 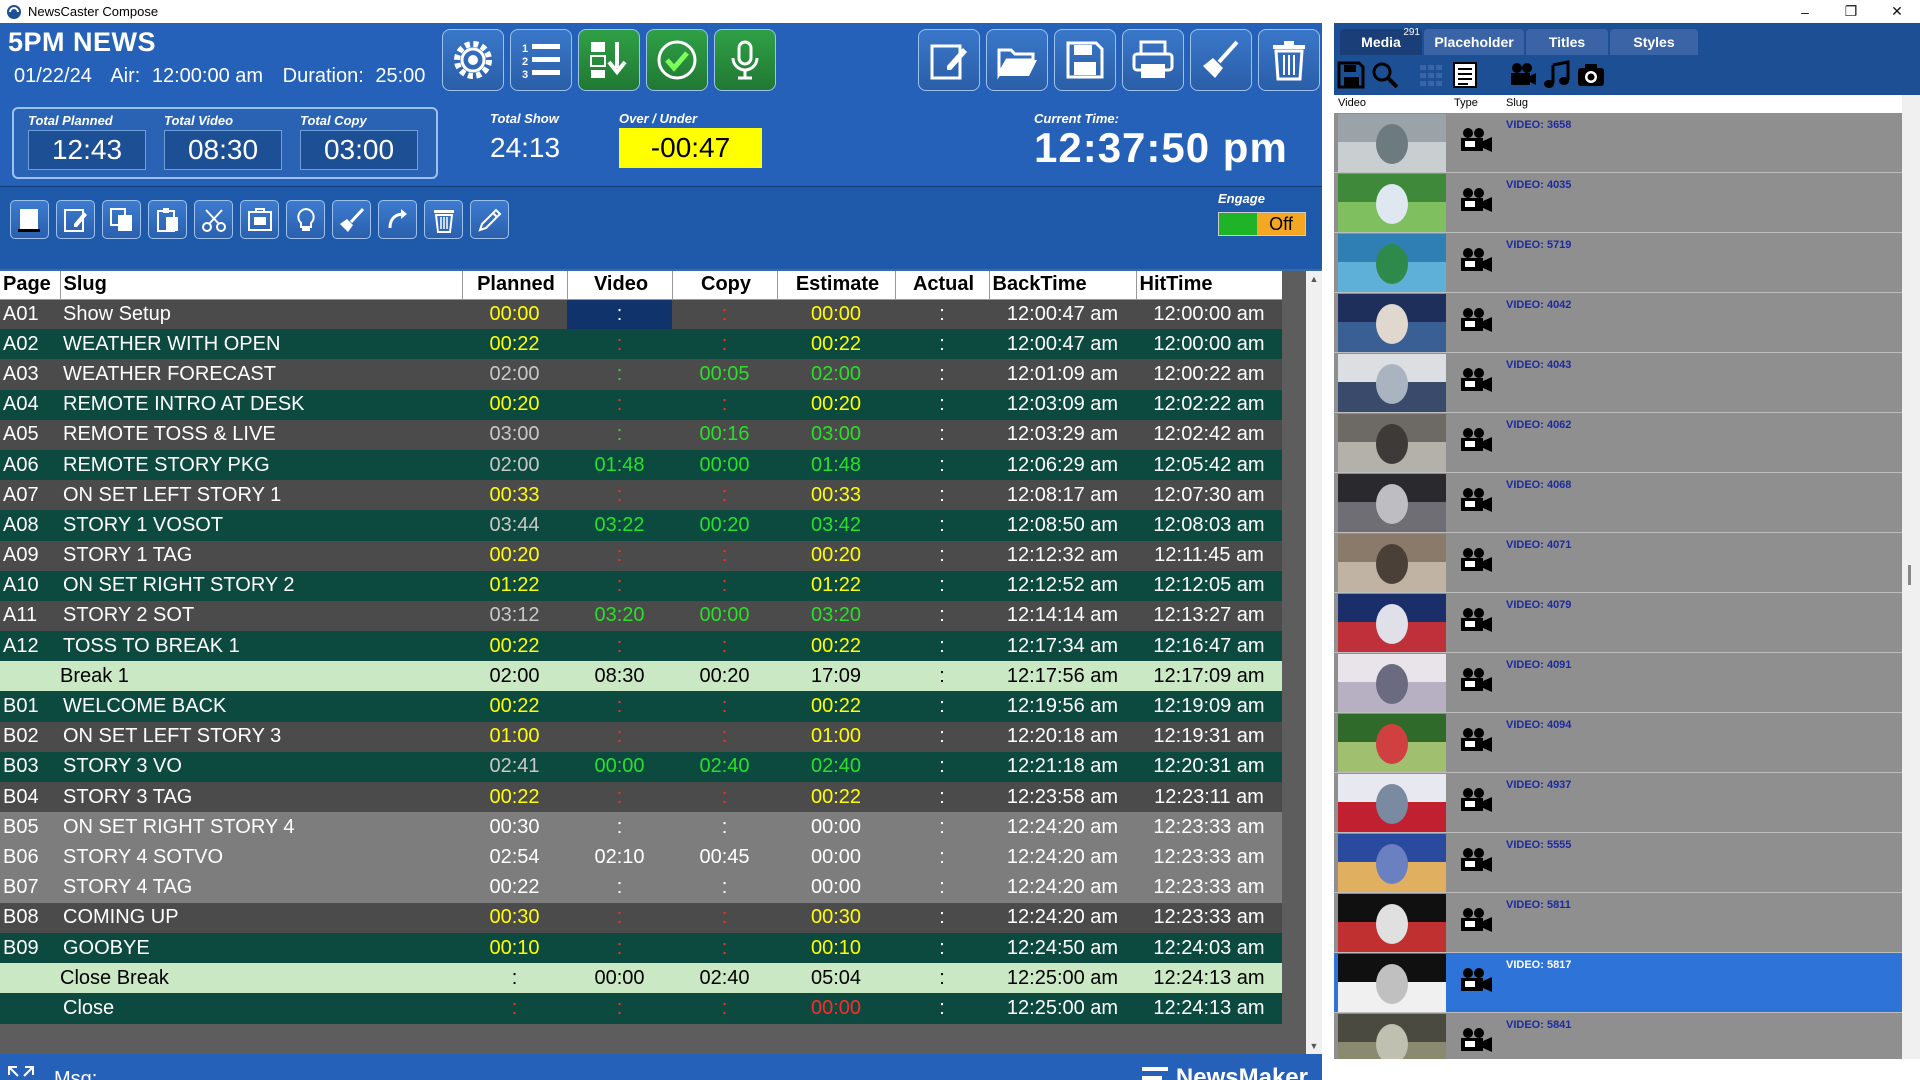 I want to click on clean-button, so click(x=1221, y=60).